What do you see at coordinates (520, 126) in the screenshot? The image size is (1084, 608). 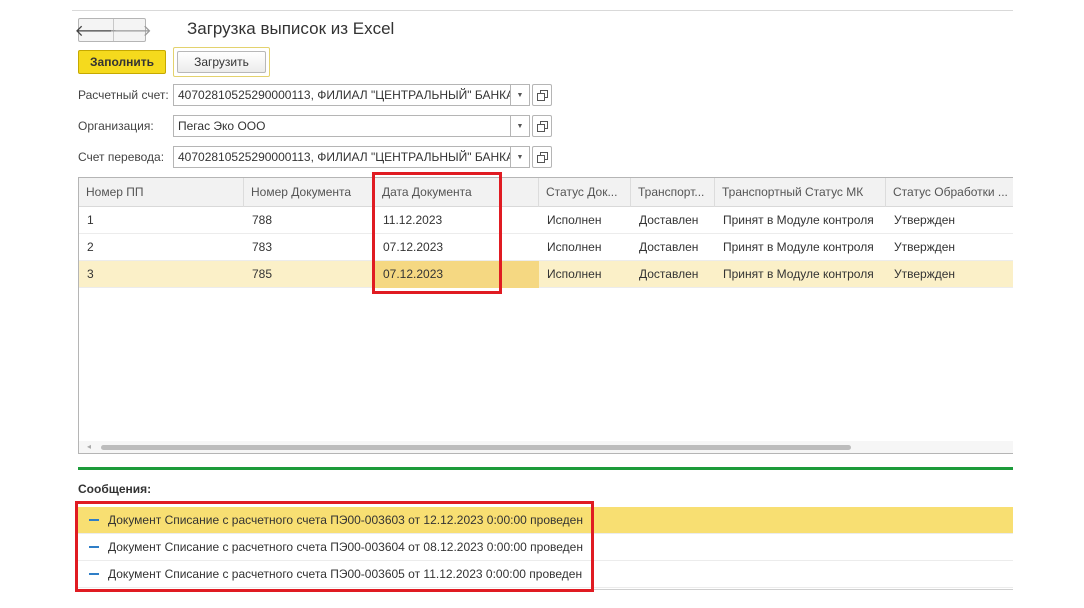 I see `organization-dropdown-icon: ▼` at bounding box center [520, 126].